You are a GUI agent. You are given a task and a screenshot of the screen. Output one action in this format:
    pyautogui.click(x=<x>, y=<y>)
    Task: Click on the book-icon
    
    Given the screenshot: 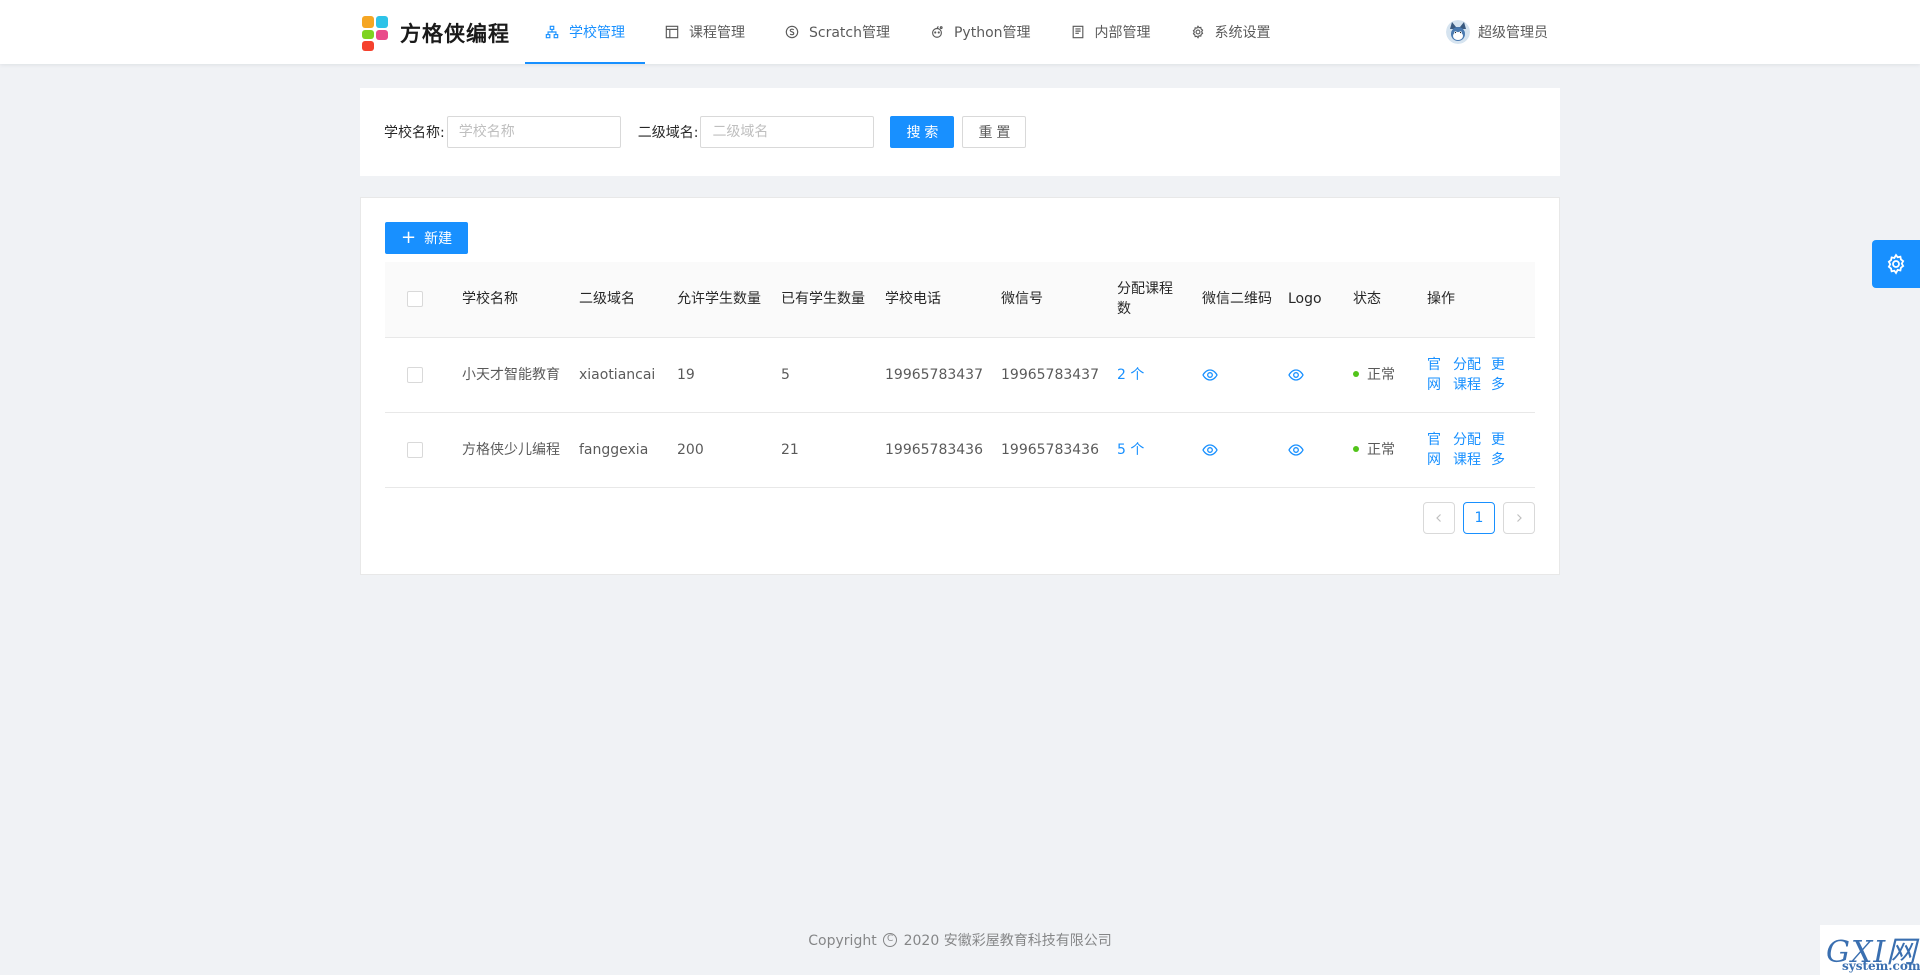 What is the action you would take?
    pyautogui.click(x=1077, y=32)
    